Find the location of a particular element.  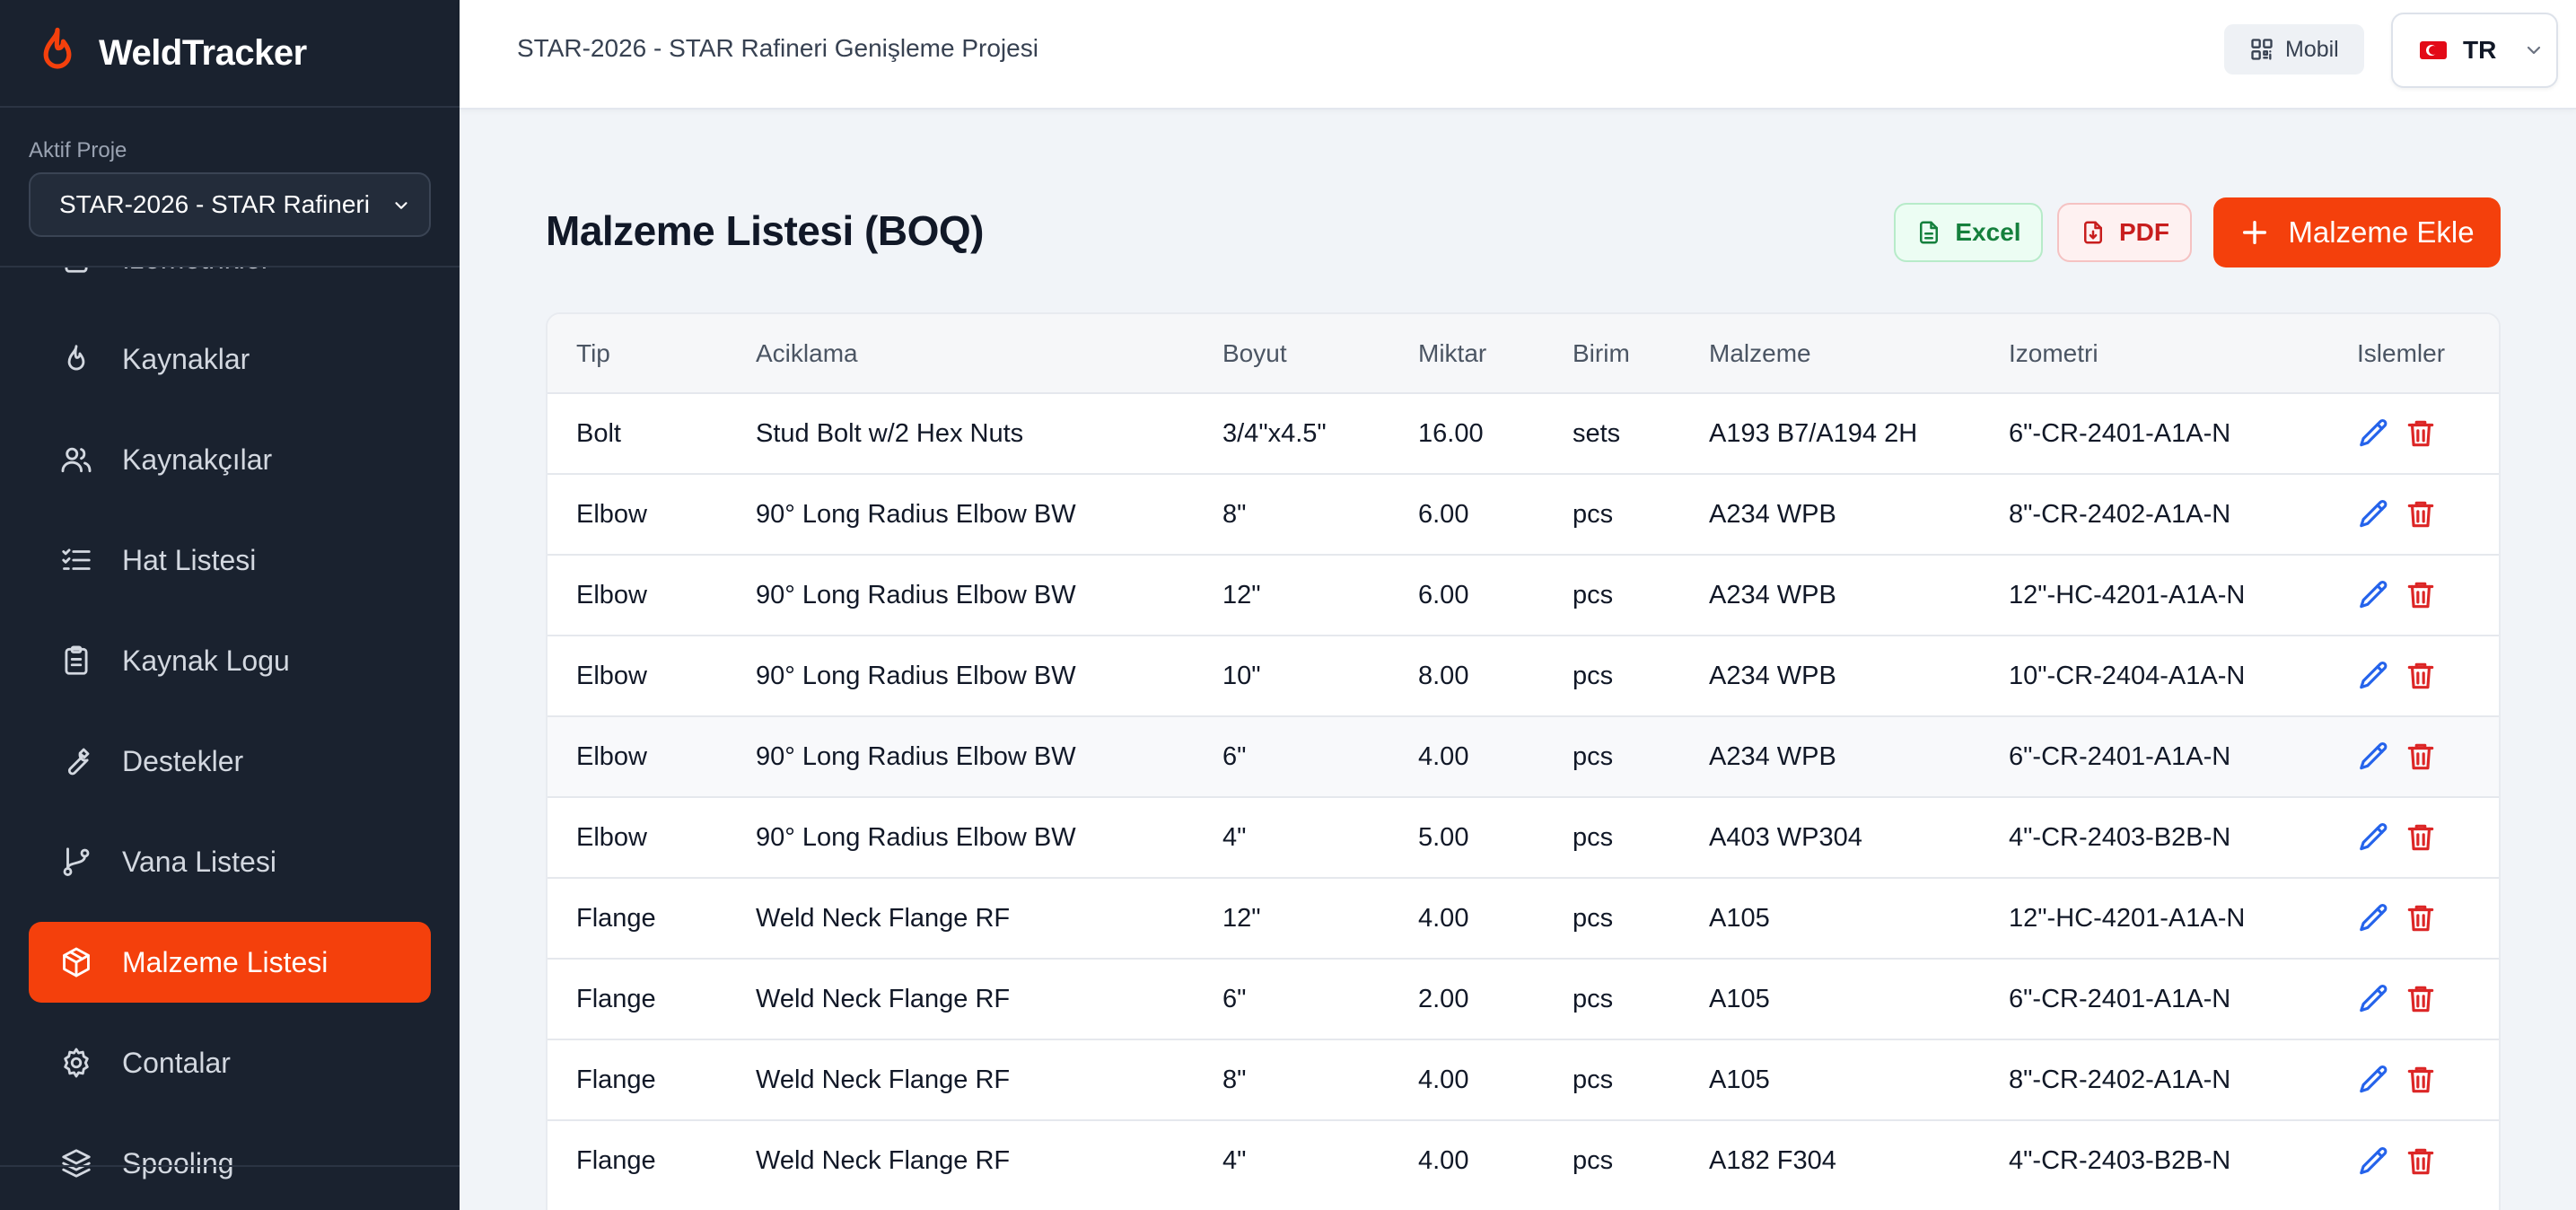

add-material-button: Malzeme Ekle is located at coordinates (2357, 232).